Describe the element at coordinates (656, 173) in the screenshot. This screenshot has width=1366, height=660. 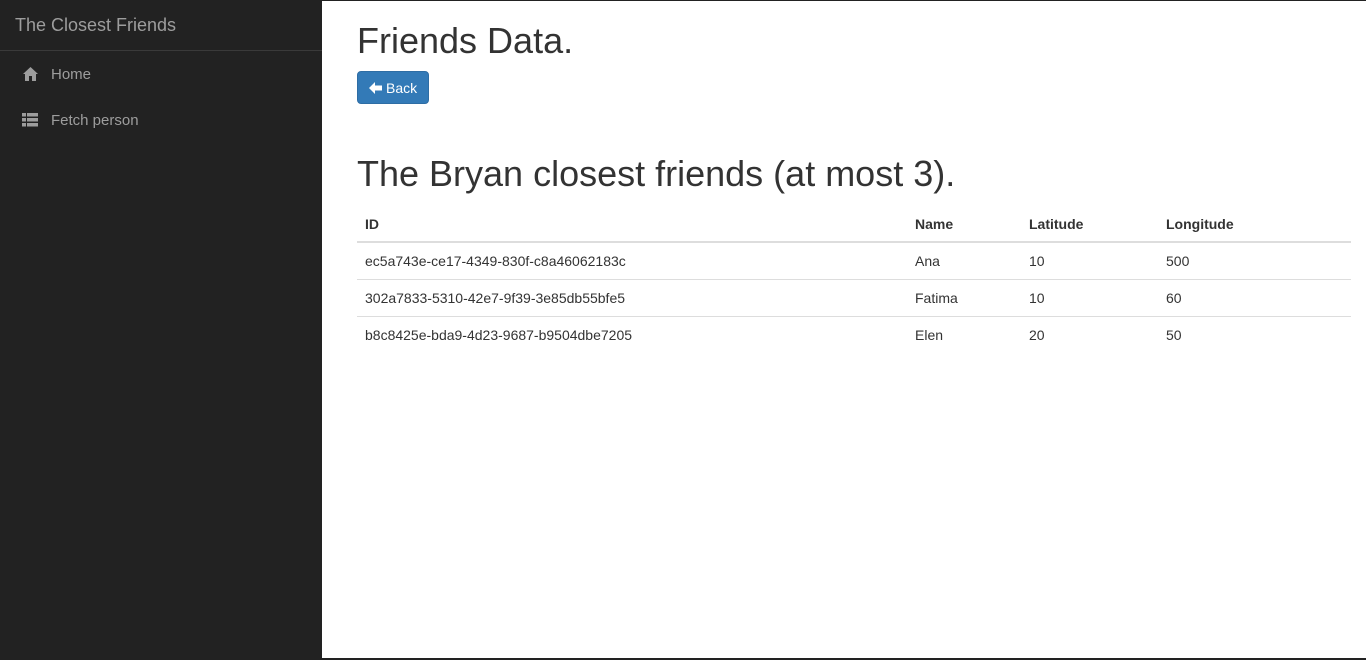
I see `section-title: The Bryan closest friends (at most 3).` at that location.